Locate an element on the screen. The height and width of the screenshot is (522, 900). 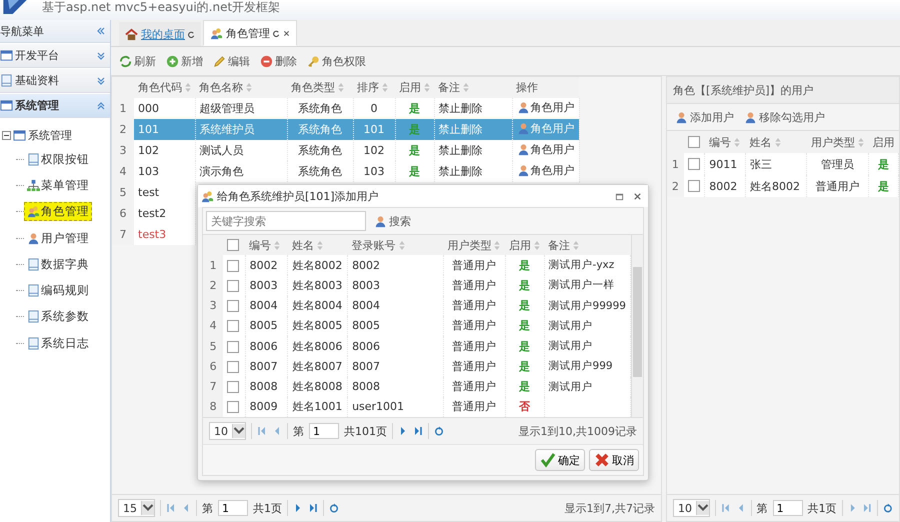
search-button: 搜索 is located at coordinates (392, 221).